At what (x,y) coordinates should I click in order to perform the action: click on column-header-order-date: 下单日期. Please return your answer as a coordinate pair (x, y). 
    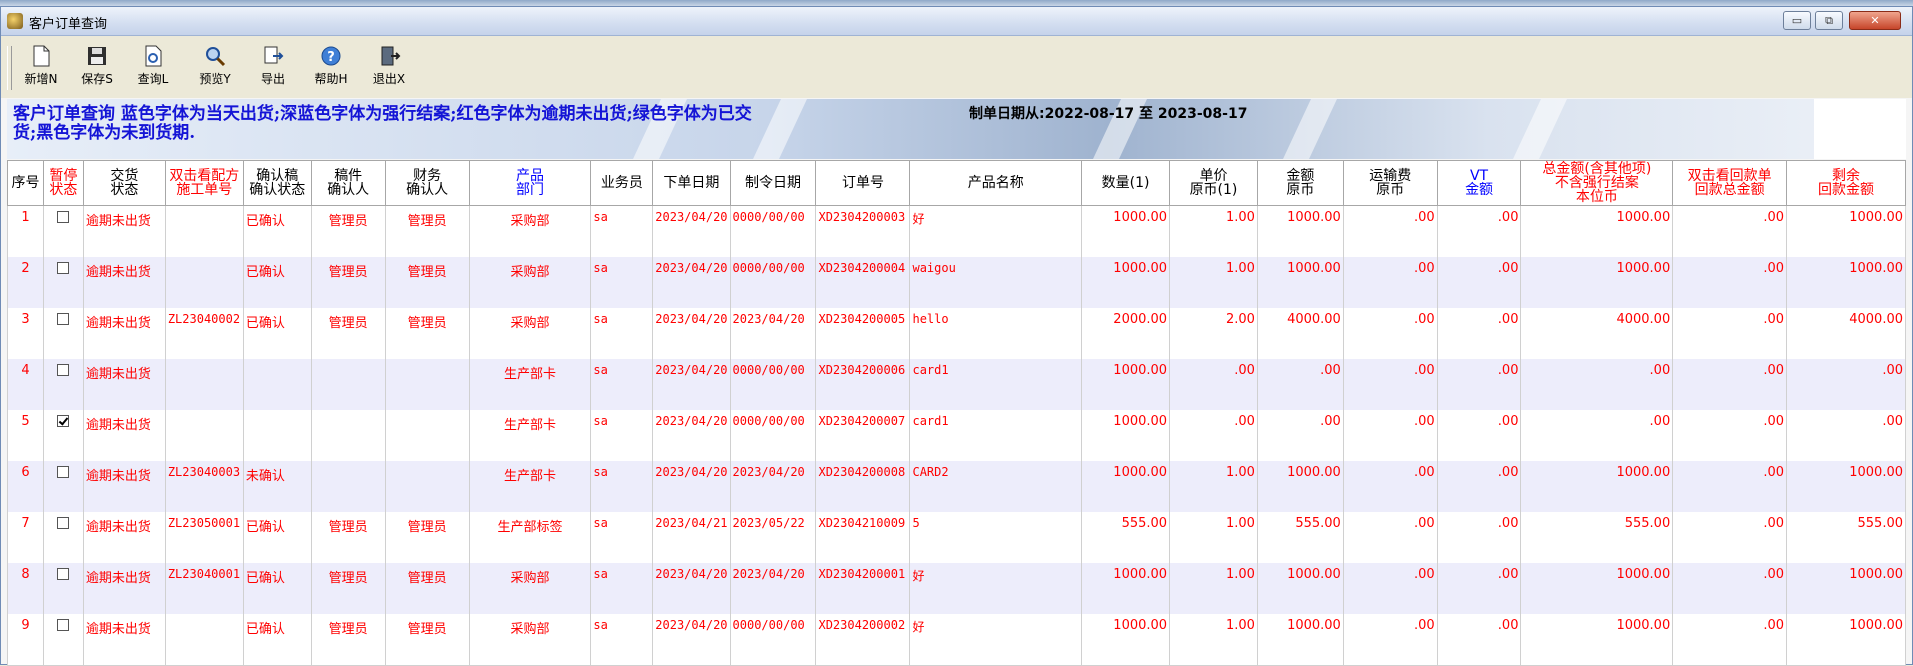
    Looking at the image, I should click on (691, 183).